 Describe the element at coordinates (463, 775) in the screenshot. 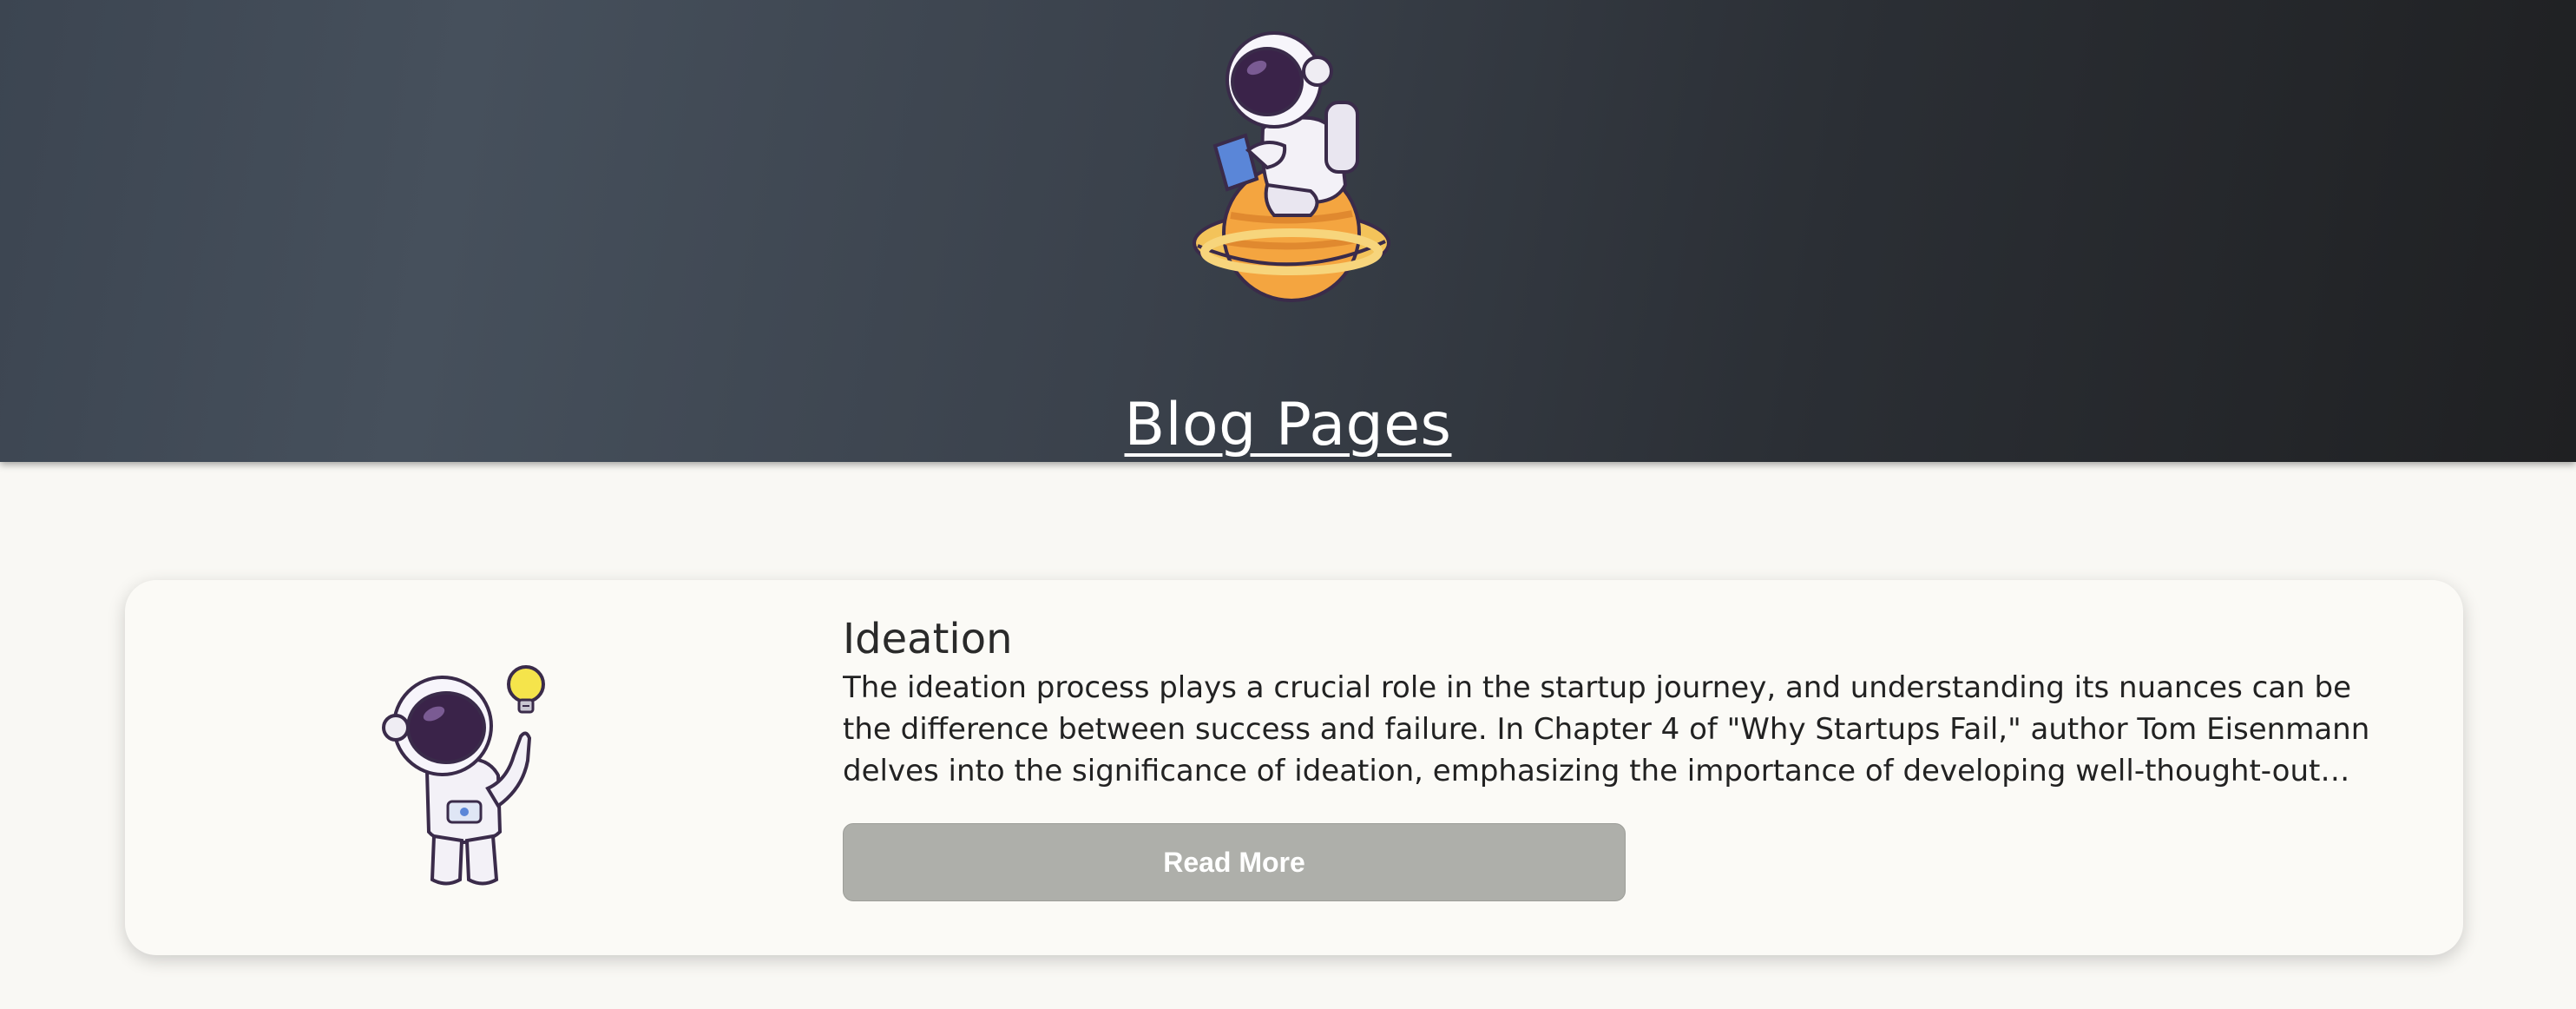

I see `astronaut-lightbulb-icon` at that location.